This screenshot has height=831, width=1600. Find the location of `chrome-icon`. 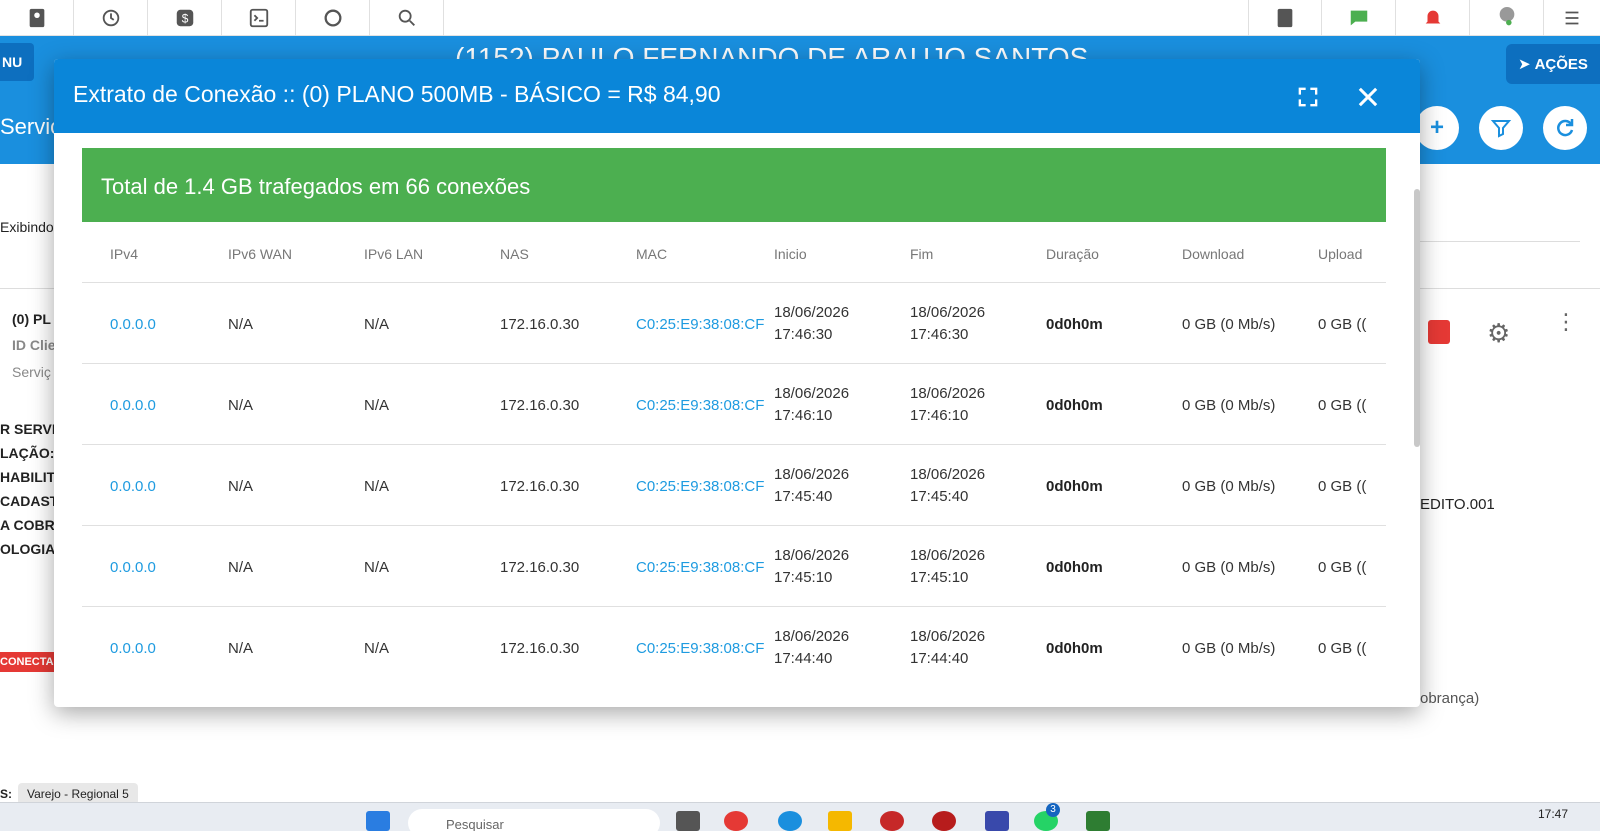

chrome-icon is located at coordinates (736, 821).